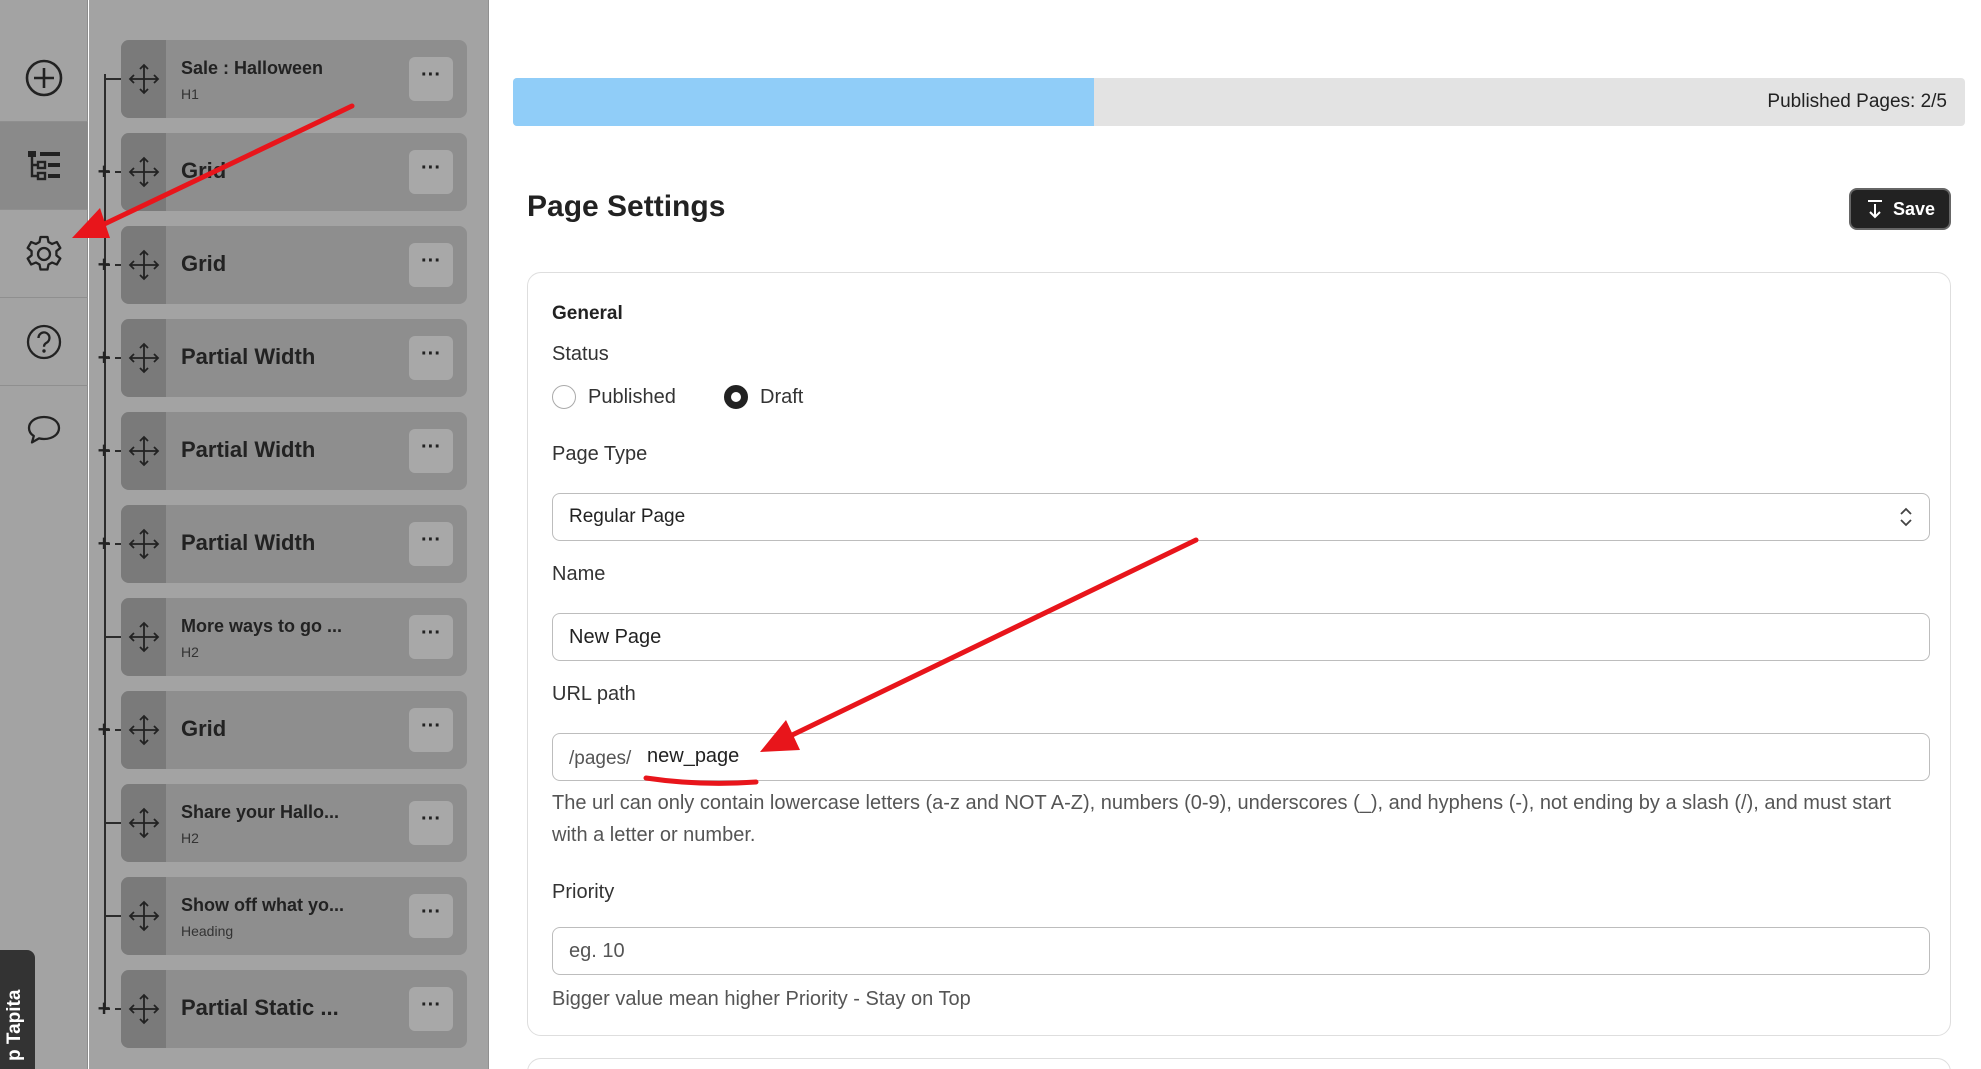 This screenshot has width=1981, height=1069. I want to click on radio-circle-selected, so click(736, 397).